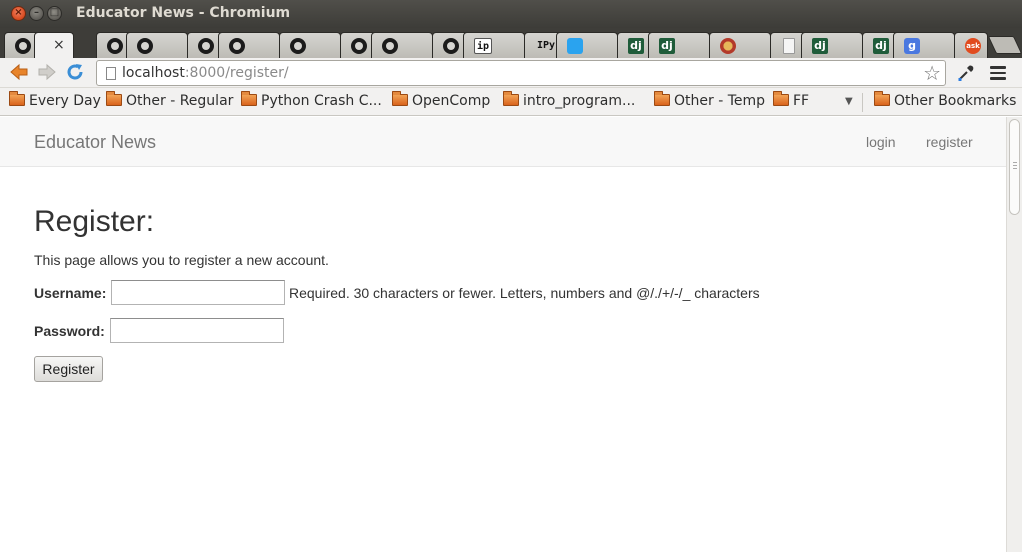 The width and height of the screenshot is (1022, 552). I want to click on ask-icon: ask, so click(973, 46).